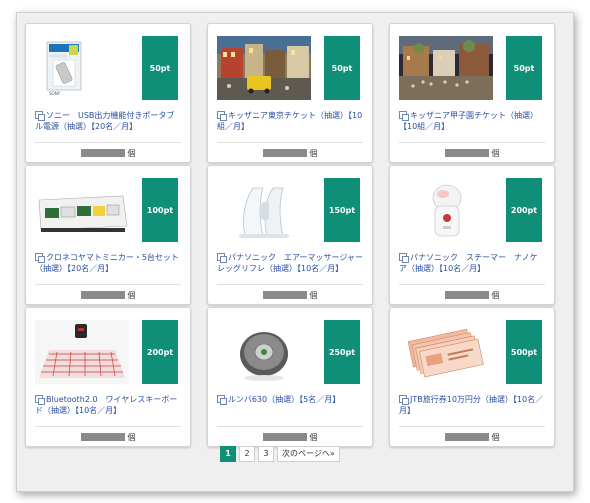  What do you see at coordinates (468, 121) in the screenshot?
I see `product-link: キッザニア甲子園チケット（抽選）【10組／月】` at bounding box center [468, 121].